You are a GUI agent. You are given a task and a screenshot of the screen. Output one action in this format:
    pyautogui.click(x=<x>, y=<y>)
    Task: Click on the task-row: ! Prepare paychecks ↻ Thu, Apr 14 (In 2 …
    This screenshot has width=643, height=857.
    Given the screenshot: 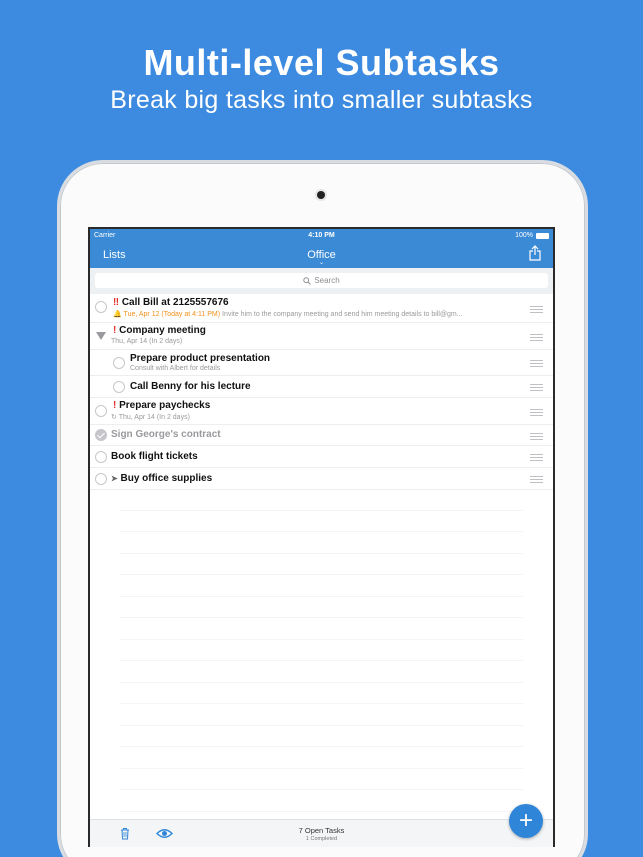 What is the action you would take?
    pyautogui.click(x=321, y=411)
    